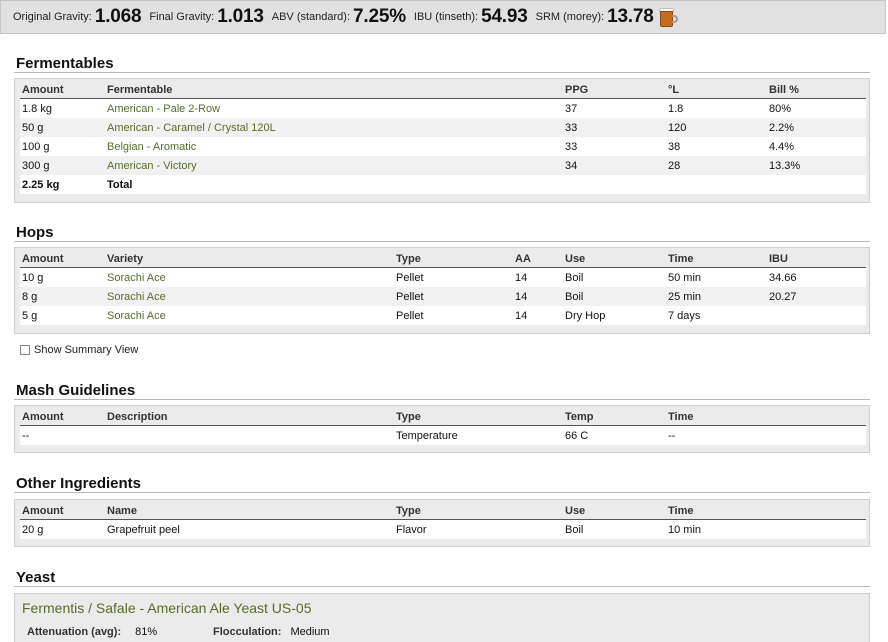 The width and height of the screenshot is (888, 642). I want to click on ibu-label: IBU (tinseth):, so click(446, 17).